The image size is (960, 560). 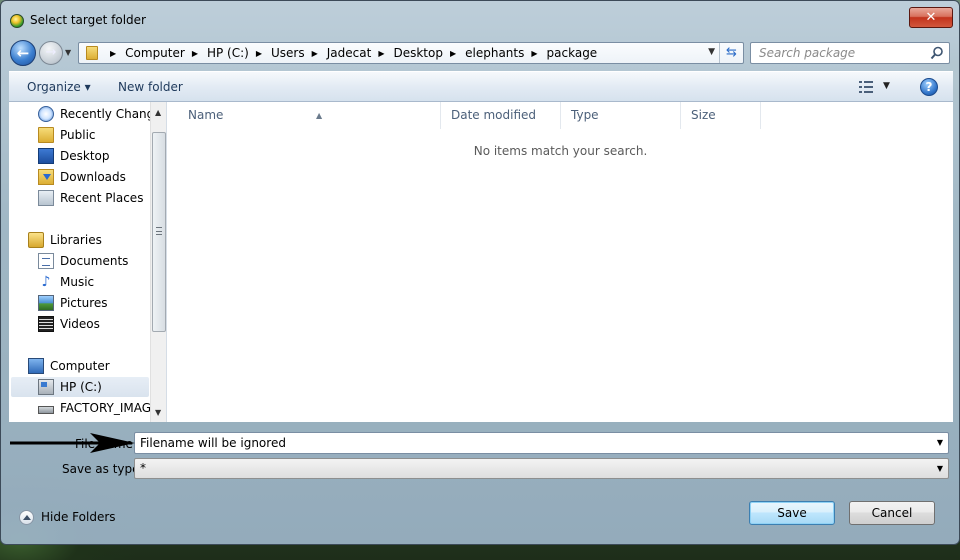 I want to click on hide-folders-button: Hide Folders, so click(x=67, y=517).